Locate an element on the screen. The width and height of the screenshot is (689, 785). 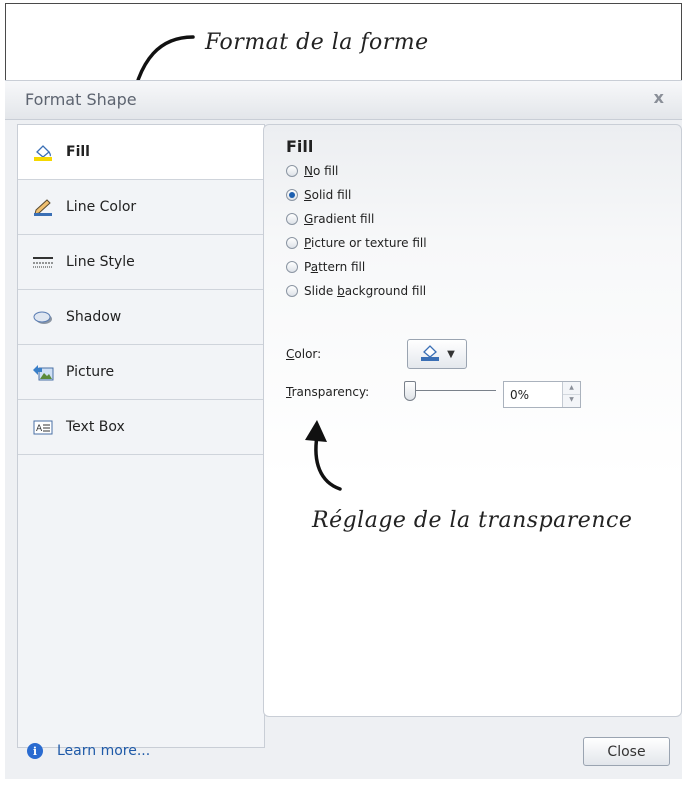
fill-option-no-fill: No fill is located at coordinates (356, 171).